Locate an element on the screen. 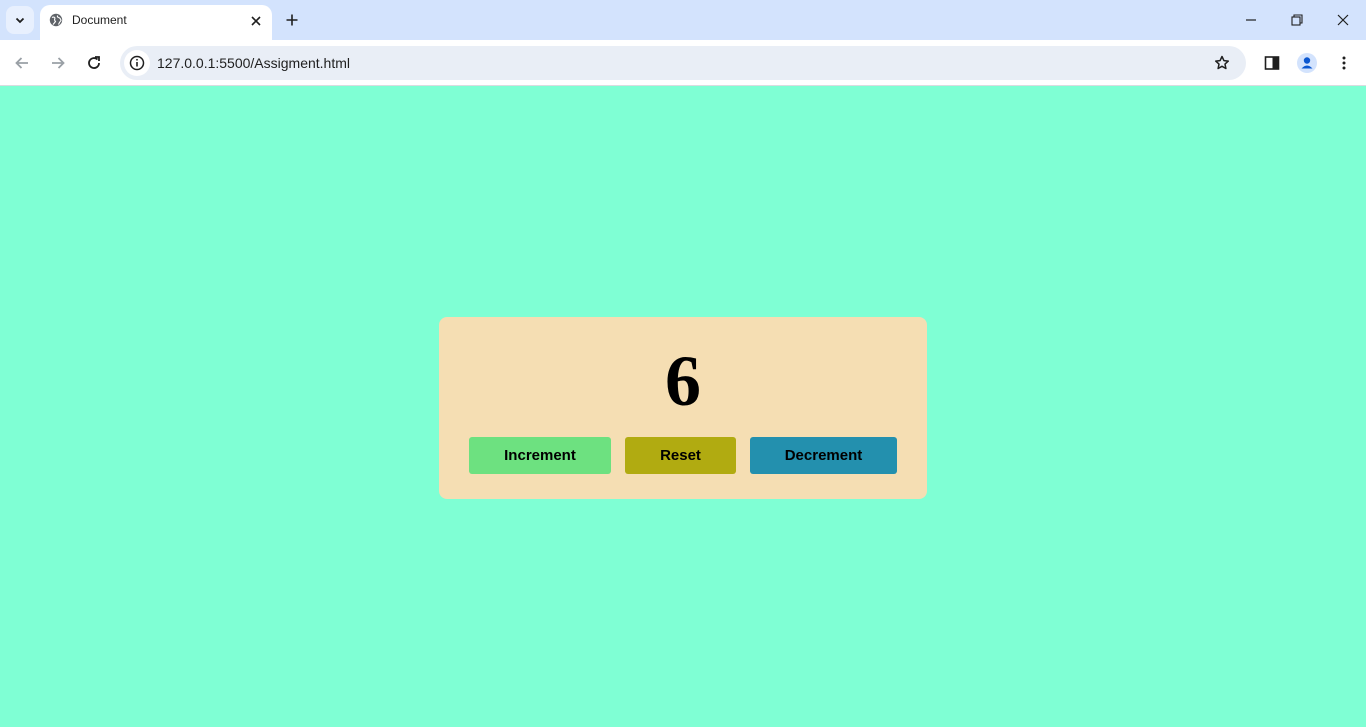  decrement-button: Decrement is located at coordinates (823, 455).